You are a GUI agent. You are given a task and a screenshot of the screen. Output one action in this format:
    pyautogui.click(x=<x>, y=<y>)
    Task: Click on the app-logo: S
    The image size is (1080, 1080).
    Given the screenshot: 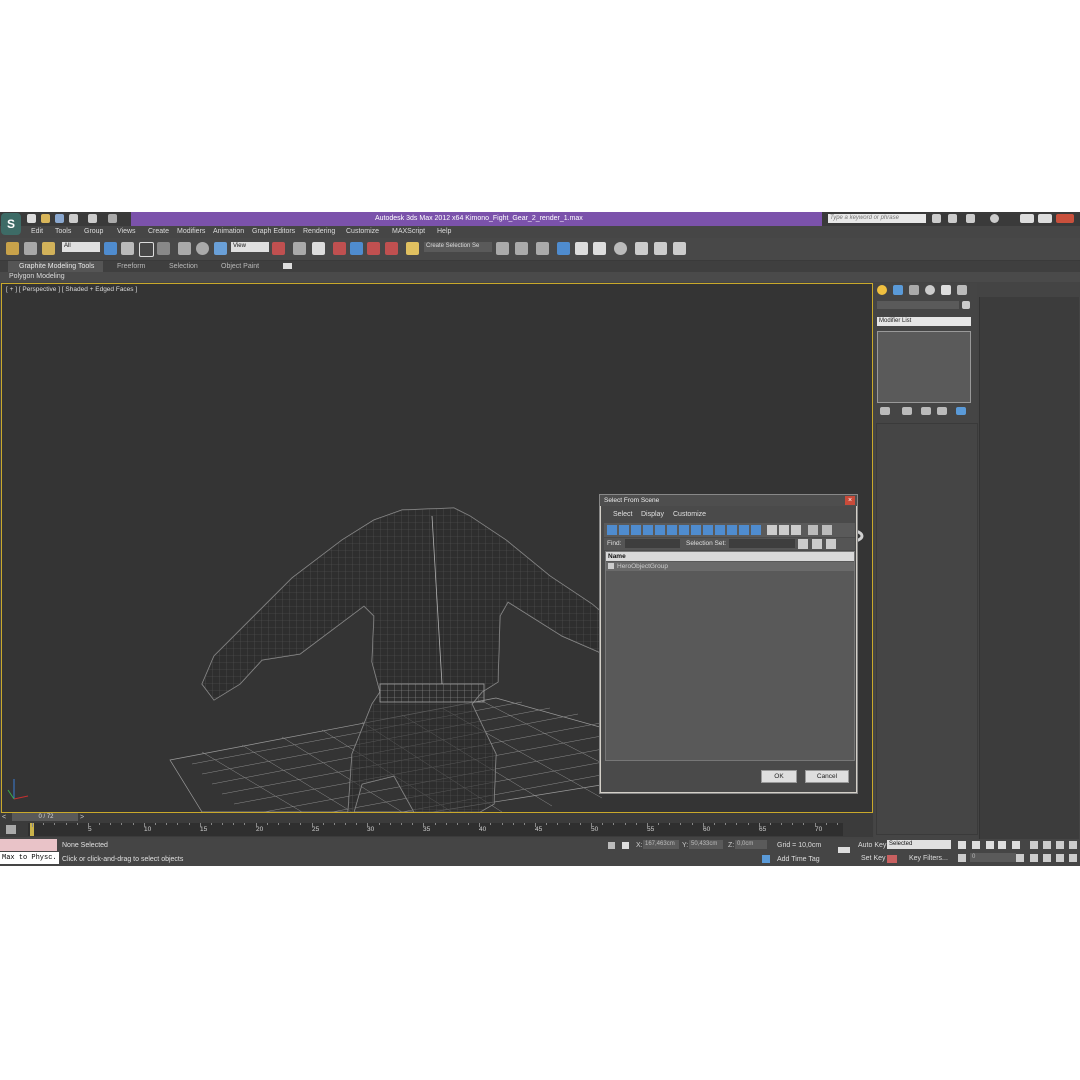 What is the action you would take?
    pyautogui.click(x=11, y=224)
    